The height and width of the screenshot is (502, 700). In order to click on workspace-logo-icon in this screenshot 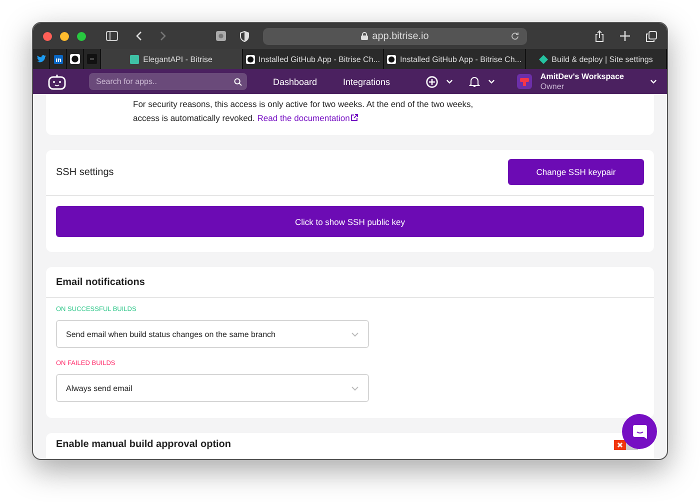, I will do `click(524, 81)`.